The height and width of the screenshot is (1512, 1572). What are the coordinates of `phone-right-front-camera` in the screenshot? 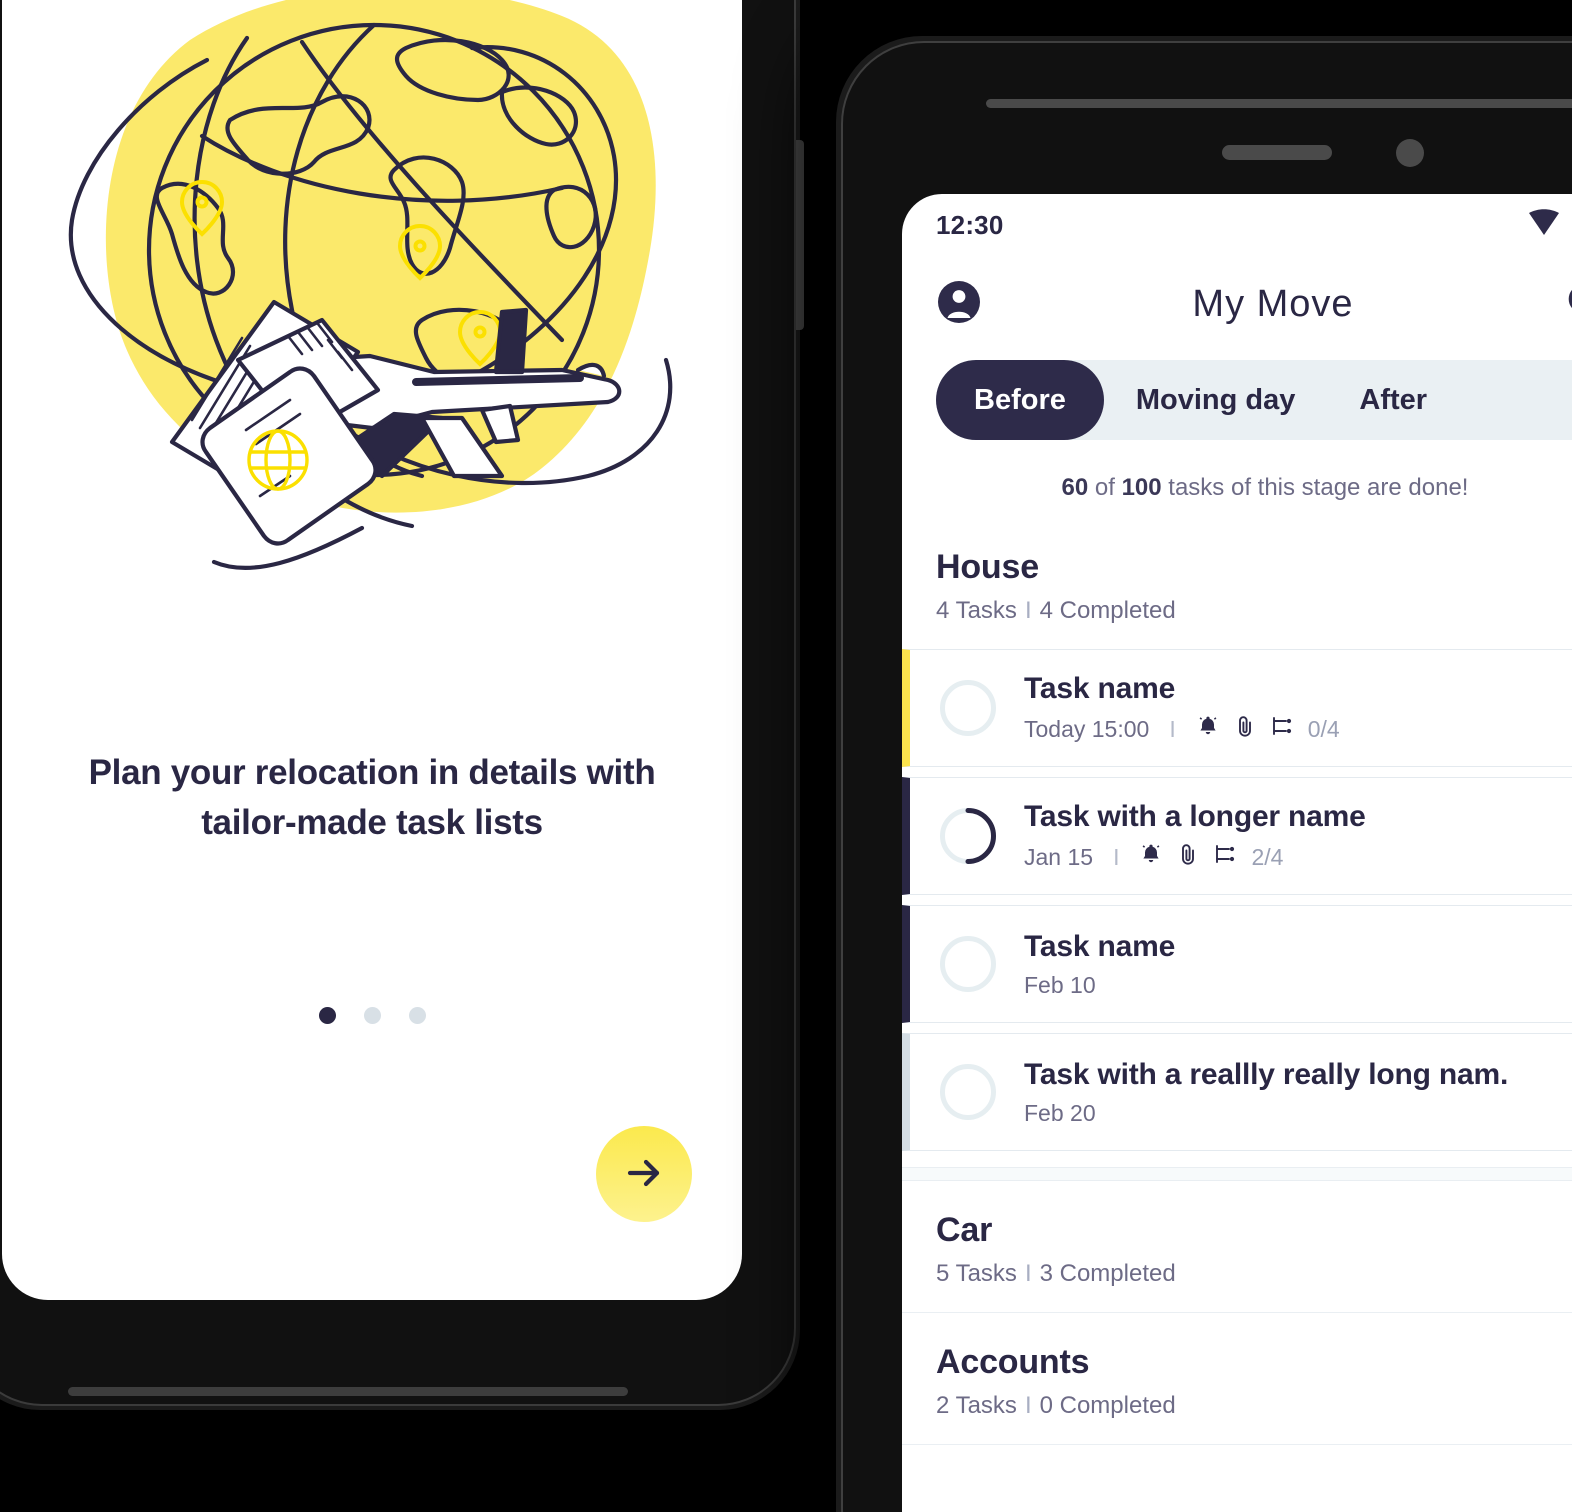 It's located at (1410, 153).